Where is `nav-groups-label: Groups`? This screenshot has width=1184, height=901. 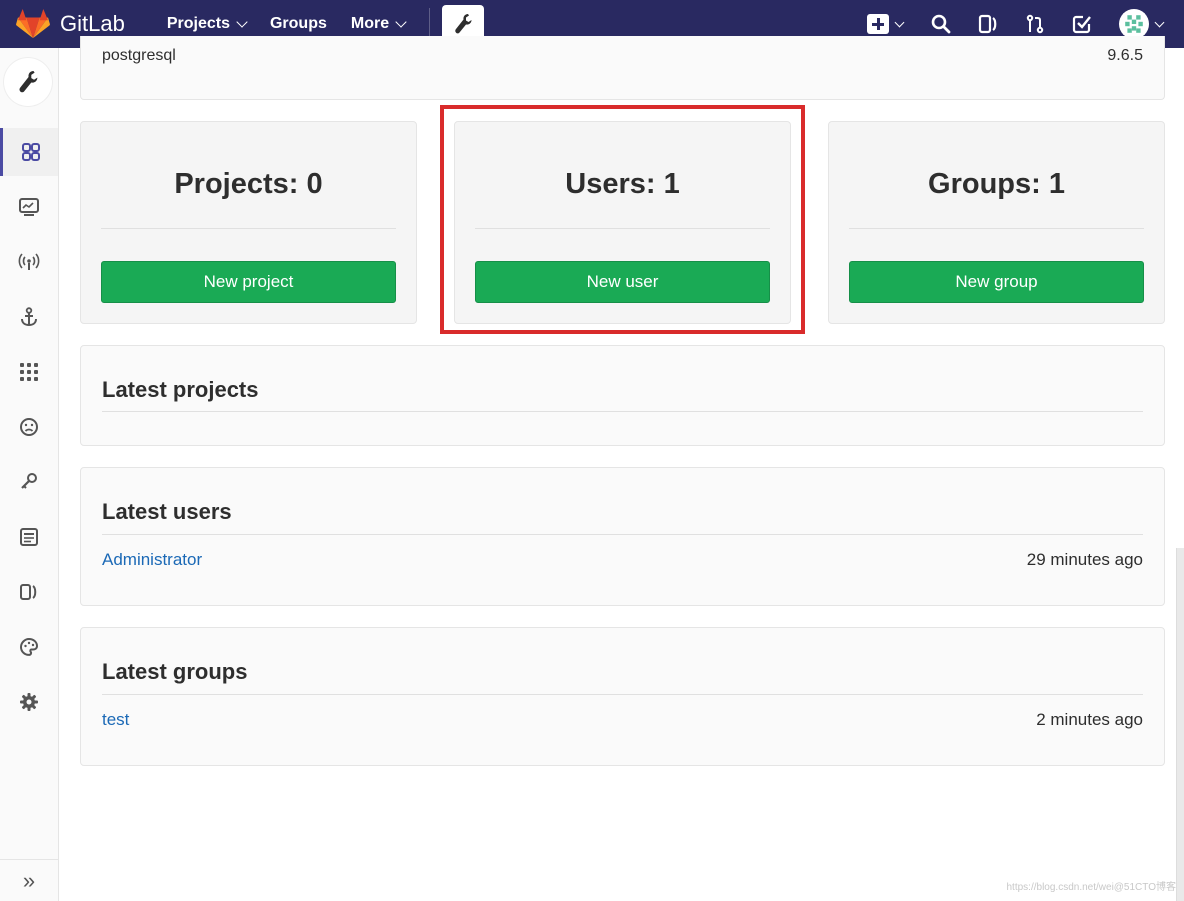 nav-groups-label: Groups is located at coordinates (298, 23).